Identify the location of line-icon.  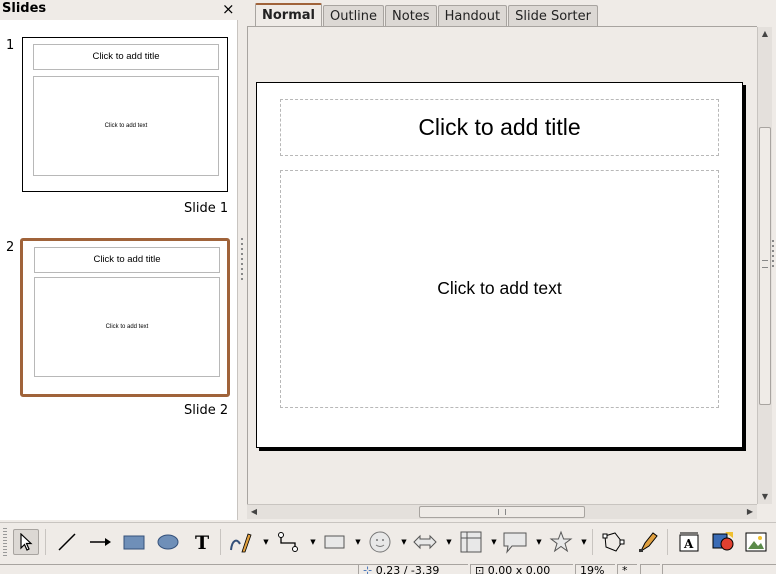
(67, 542).